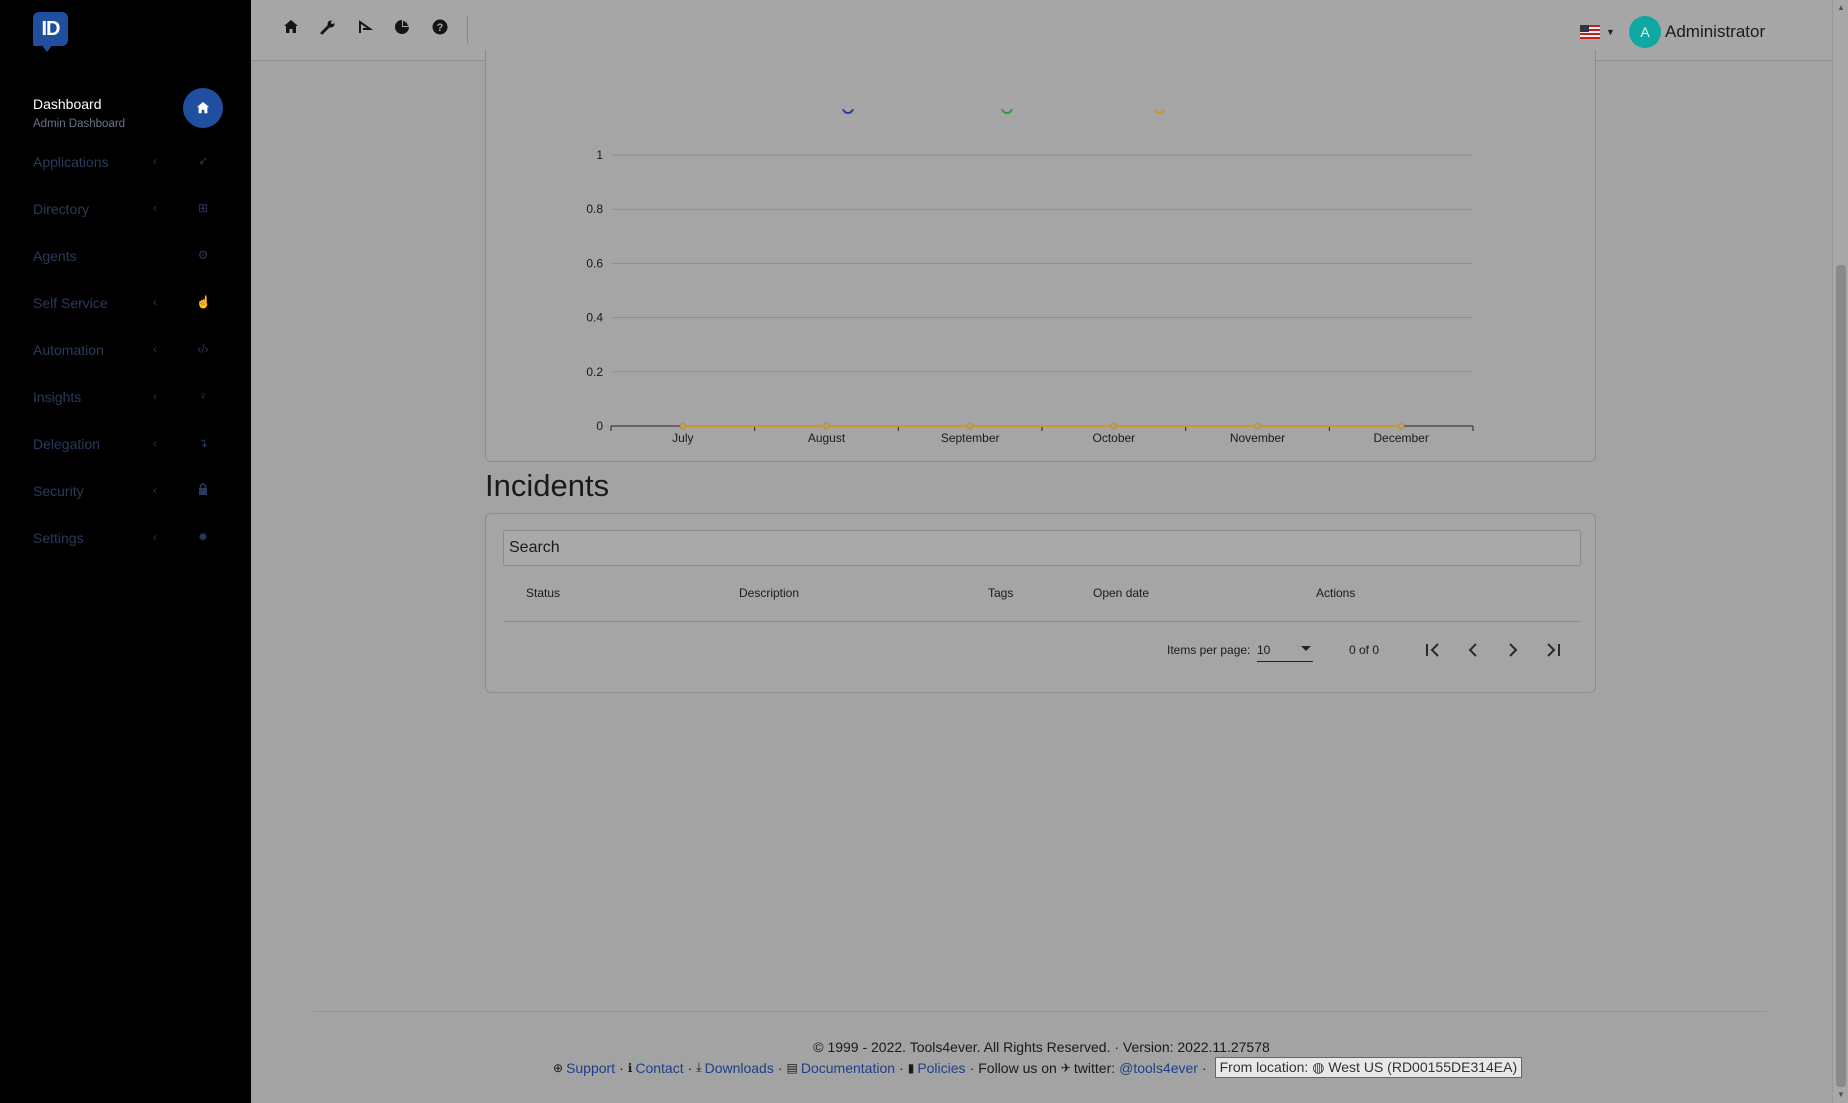 This screenshot has height=1103, width=1848. I want to click on wrench-icon, so click(328, 29).